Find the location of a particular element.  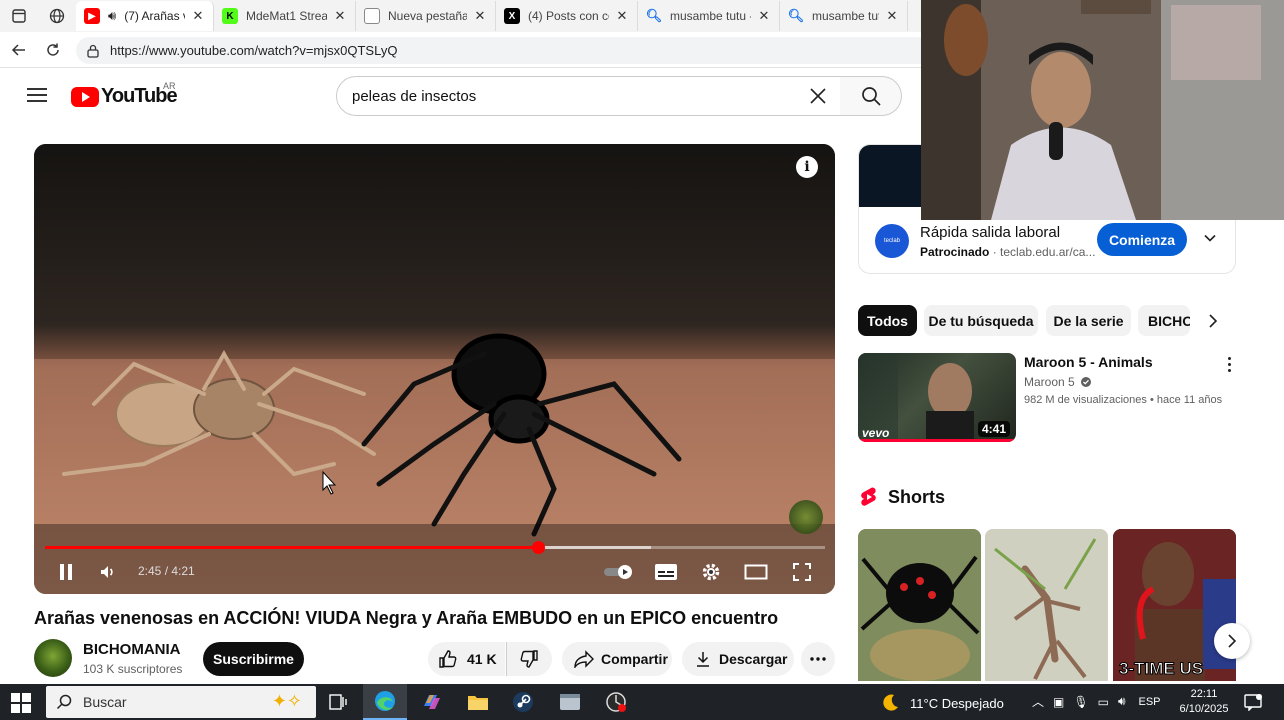

search-input: peleas de insectos is located at coordinates (588, 96).